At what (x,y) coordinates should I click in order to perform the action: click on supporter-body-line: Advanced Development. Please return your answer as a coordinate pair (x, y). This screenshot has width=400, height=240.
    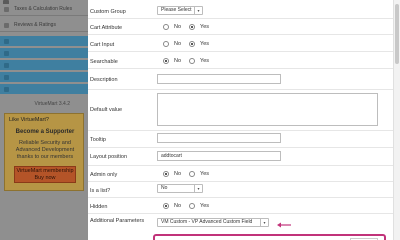
    Looking at the image, I should click on (45, 150).